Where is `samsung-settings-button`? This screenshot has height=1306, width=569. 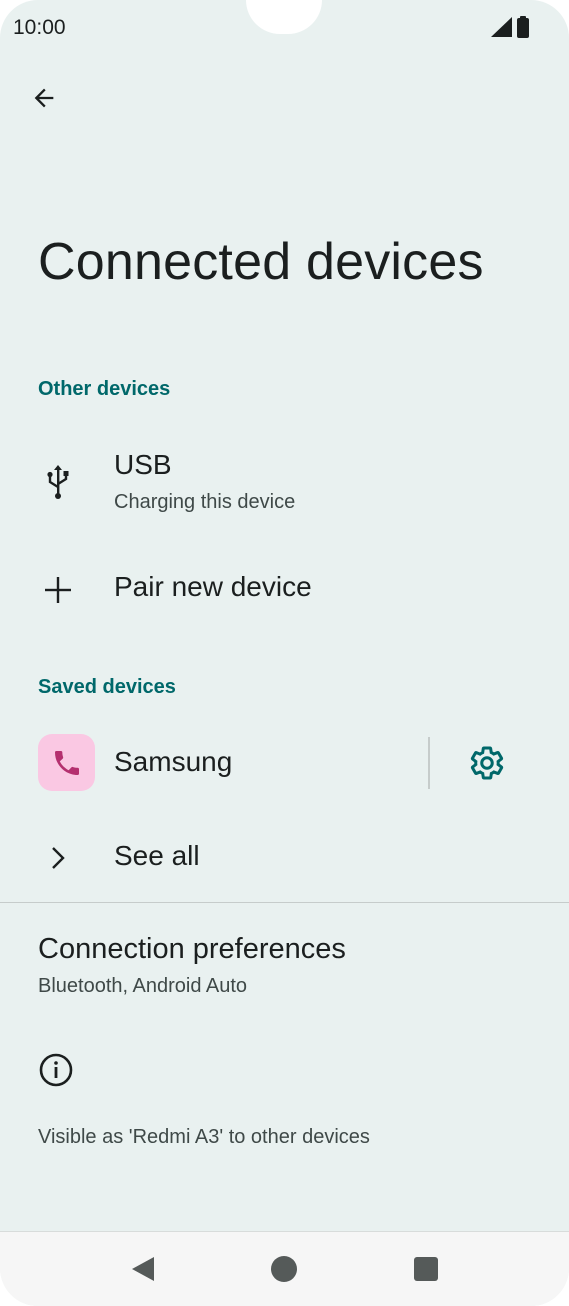 samsung-settings-button is located at coordinates (487, 763).